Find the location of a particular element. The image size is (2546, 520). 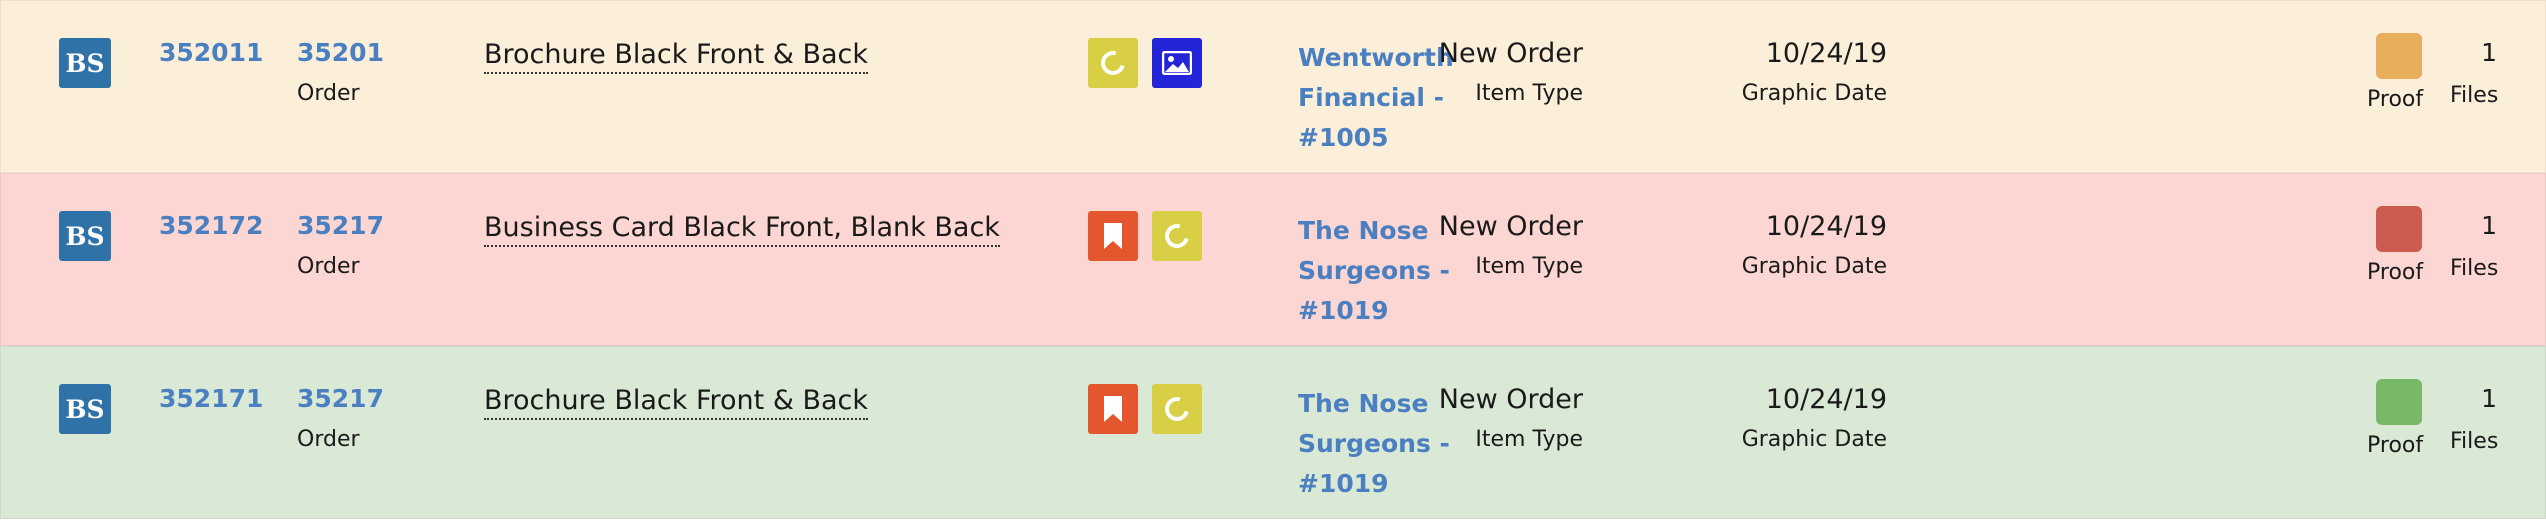

job-id-link: 352011 is located at coordinates (211, 52).